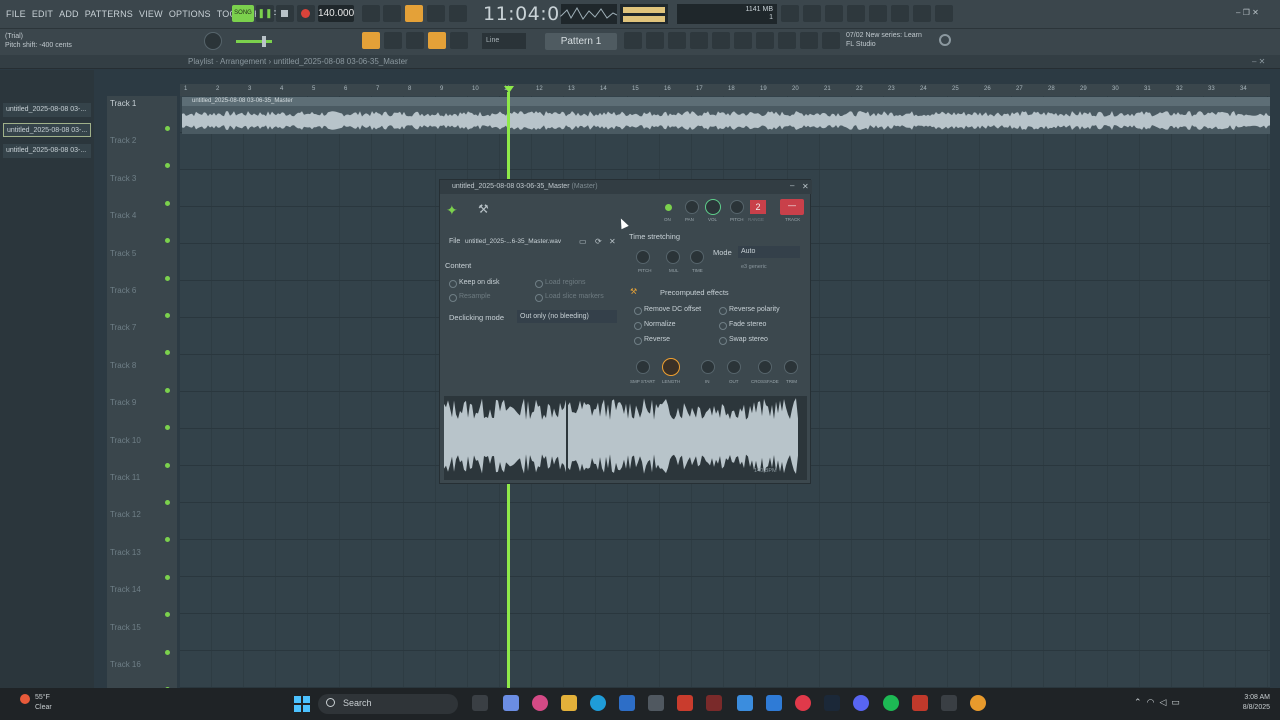  Describe the element at coordinates (306, 13) in the screenshot. I see `record-icon` at that location.